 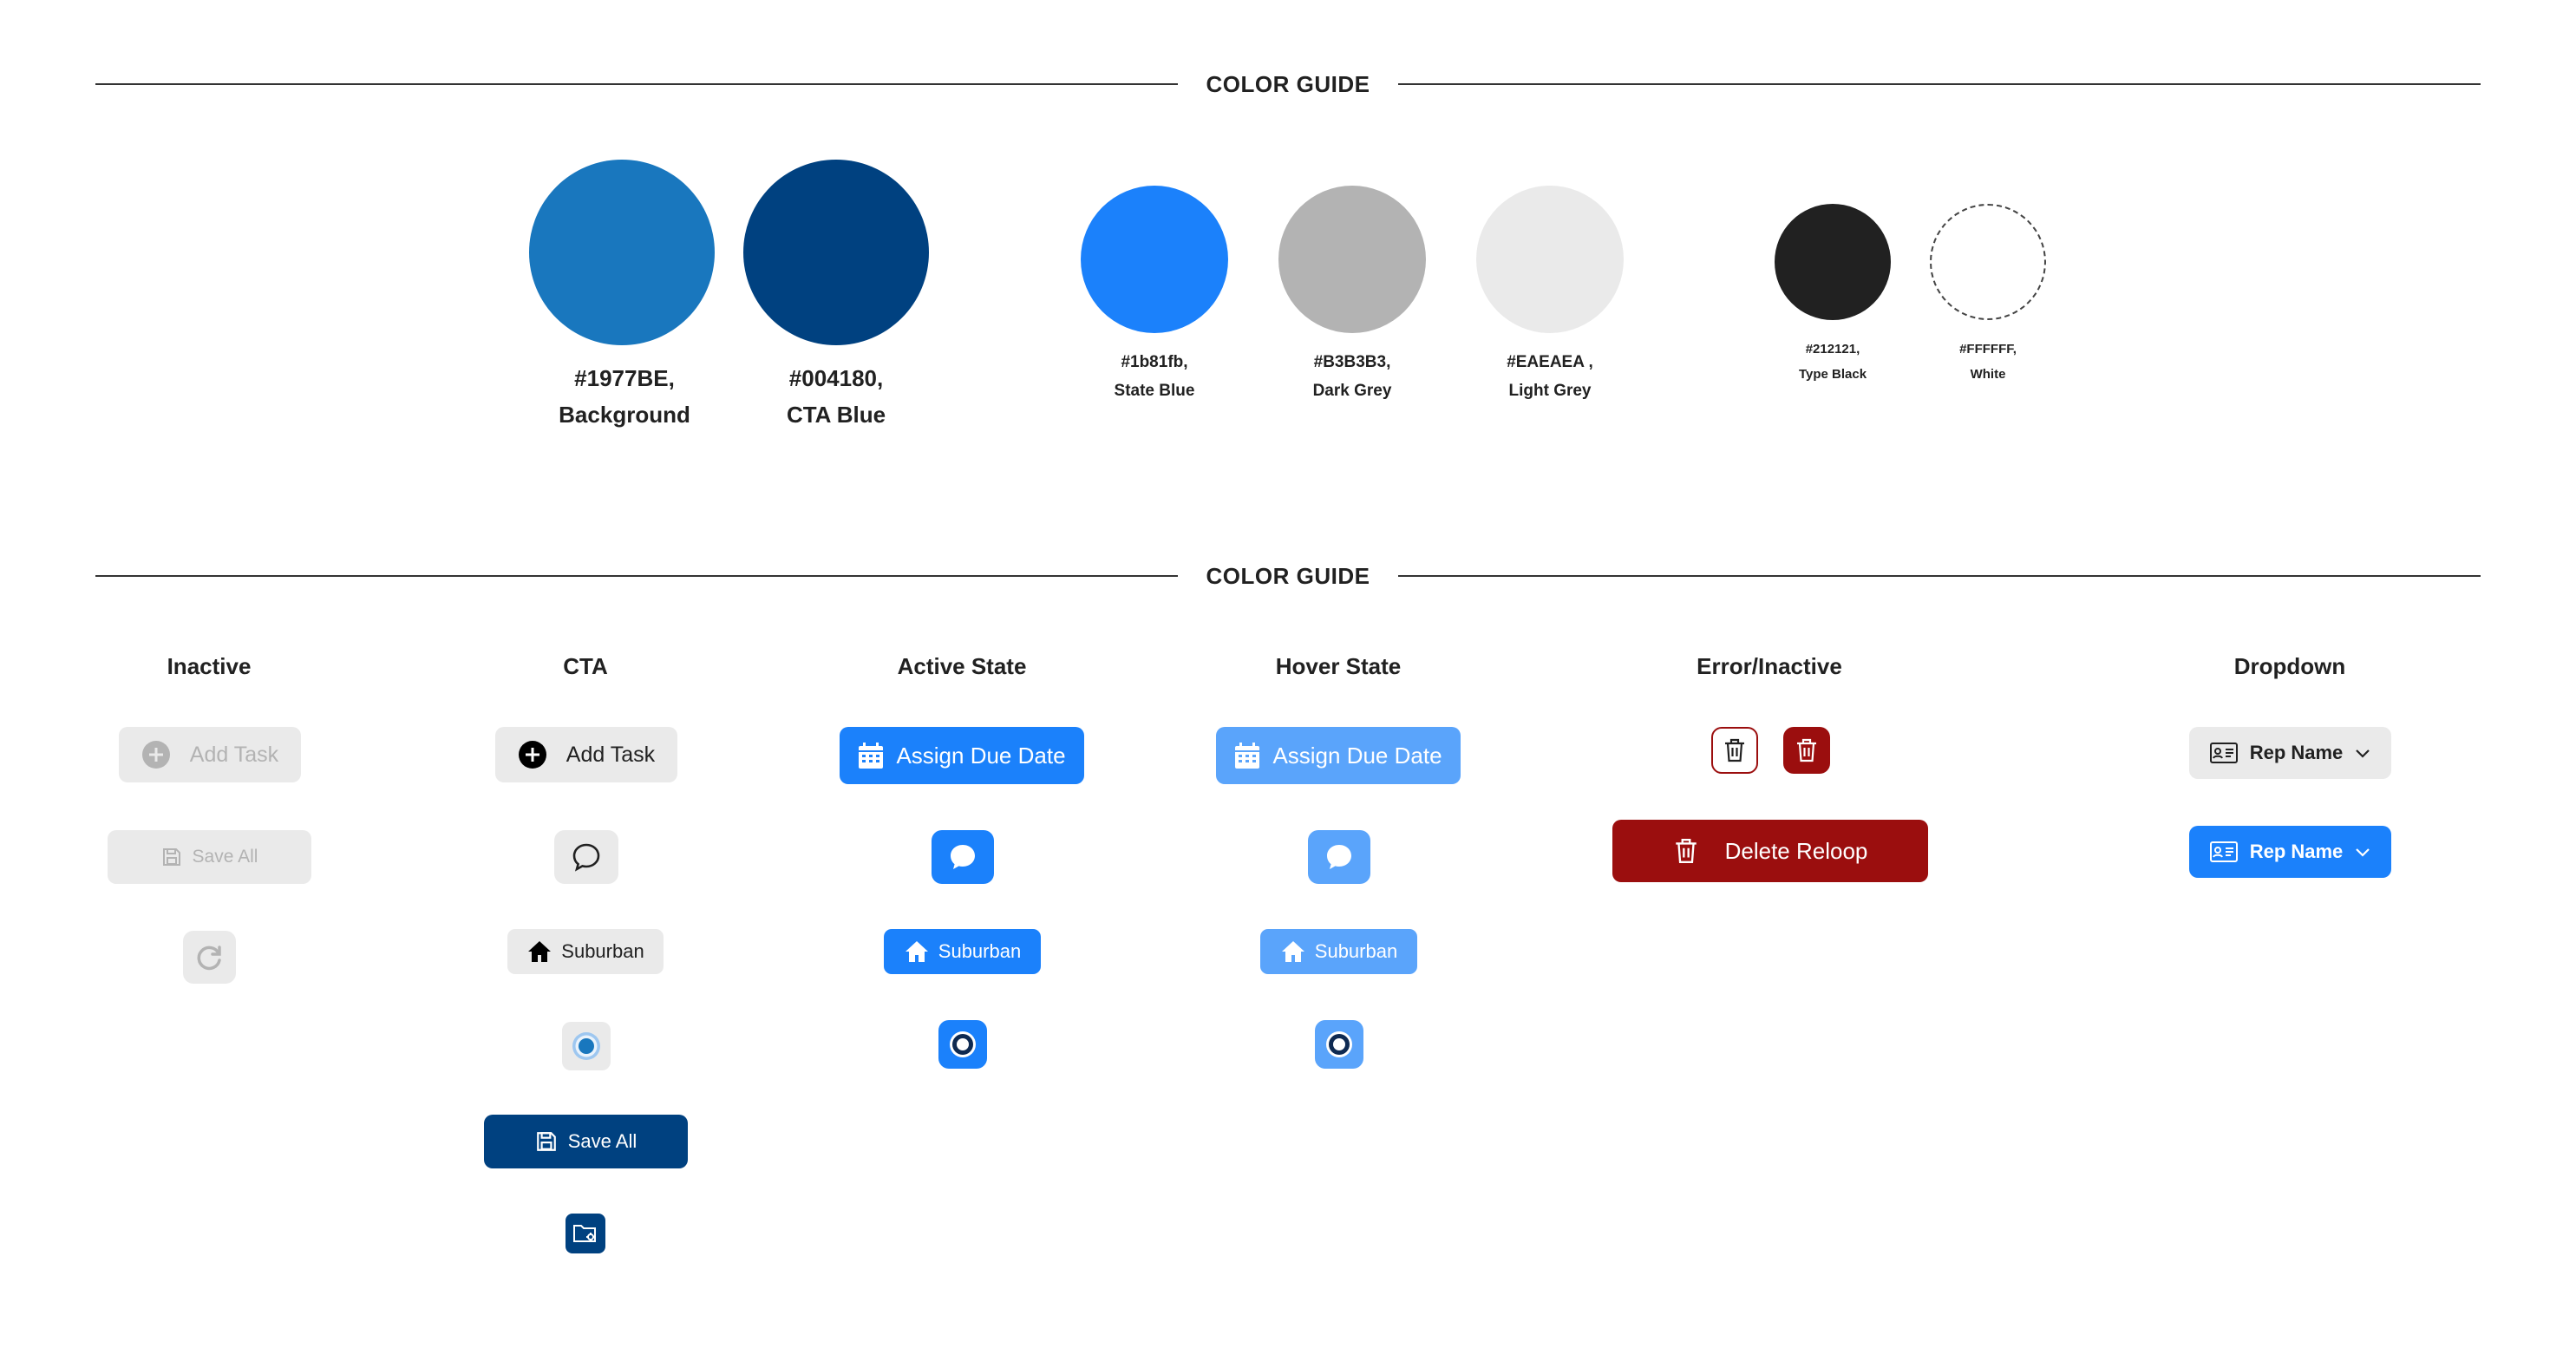 What do you see at coordinates (1988, 262) in the screenshot?
I see `swatch-white` at bounding box center [1988, 262].